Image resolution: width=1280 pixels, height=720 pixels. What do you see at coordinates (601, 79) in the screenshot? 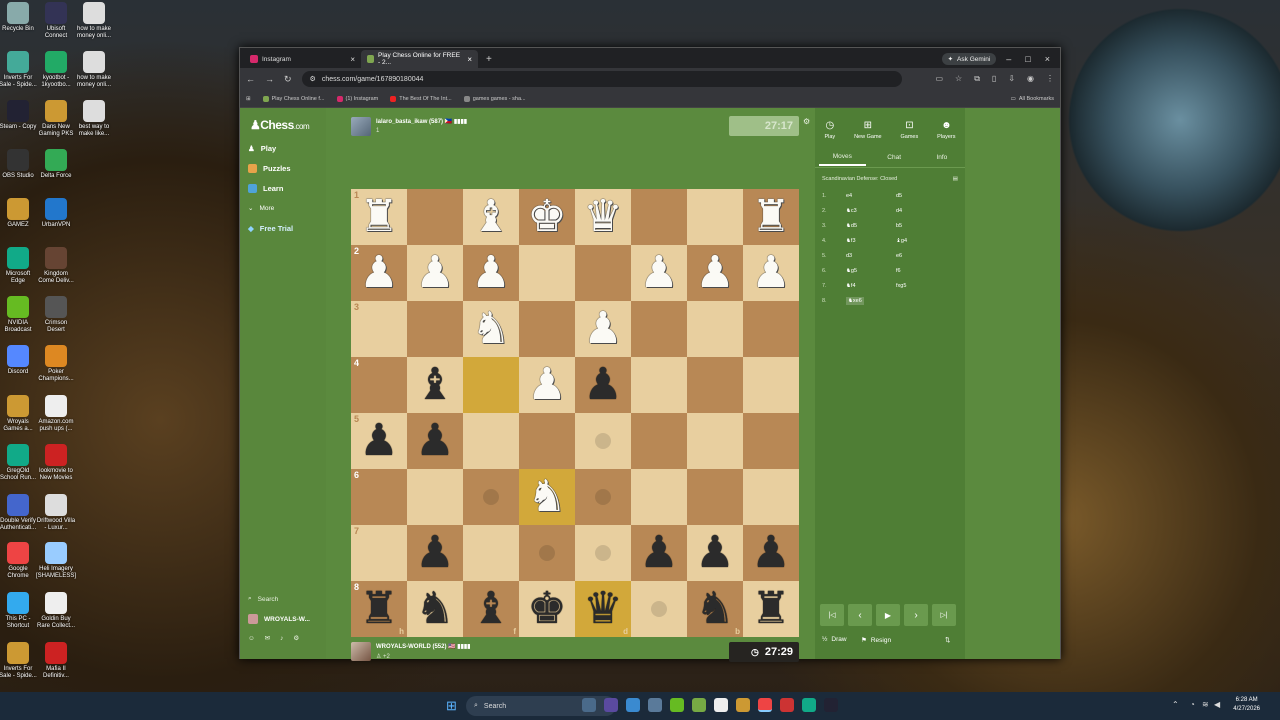
I see `url-bar: ⚙ chess.com/game/167890180044` at bounding box center [601, 79].